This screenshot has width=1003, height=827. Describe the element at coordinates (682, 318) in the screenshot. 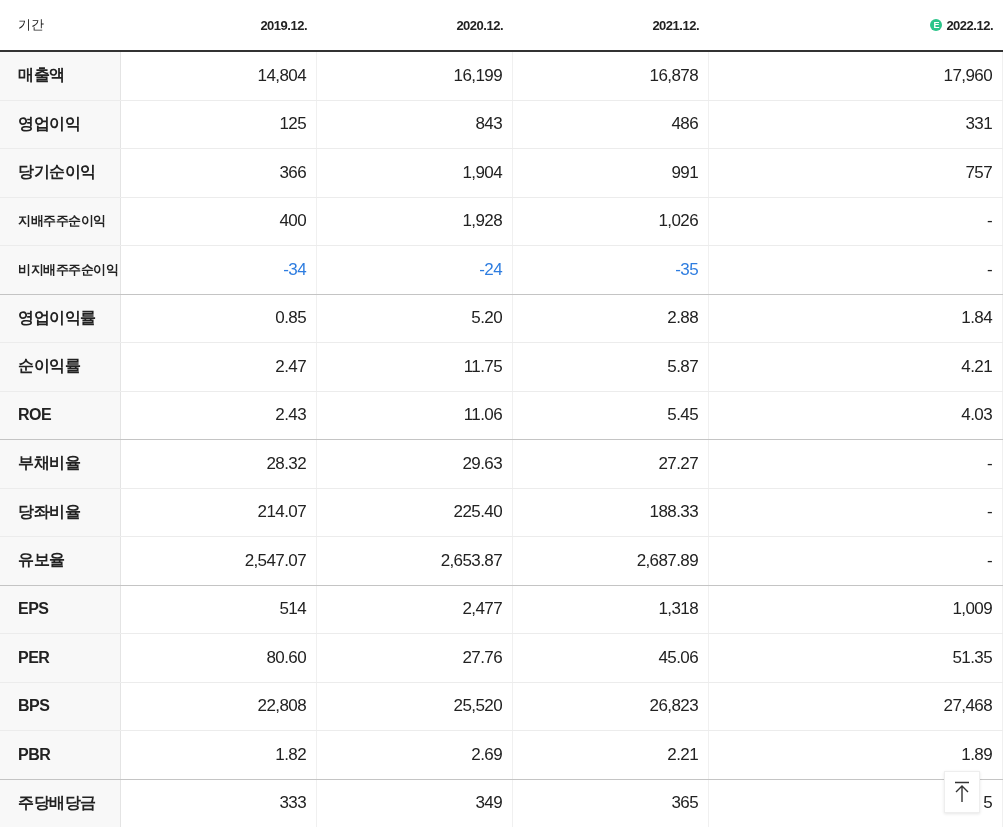

I see `table-cell: 2.88` at that location.